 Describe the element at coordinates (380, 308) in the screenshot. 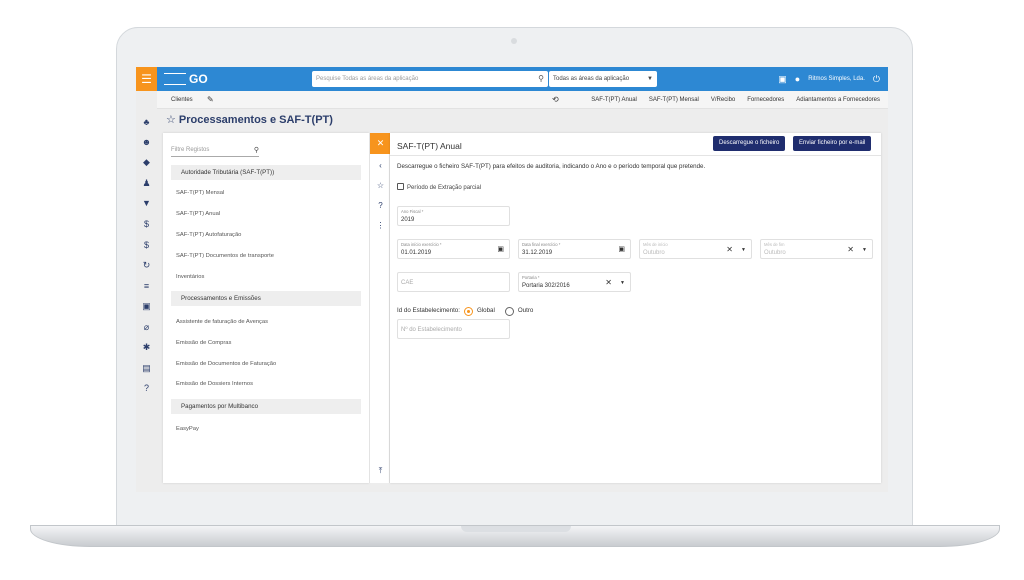

I see `panel-toolbar-strip: ✕ ‹ ☆ ? ⋮ ⤒` at that location.